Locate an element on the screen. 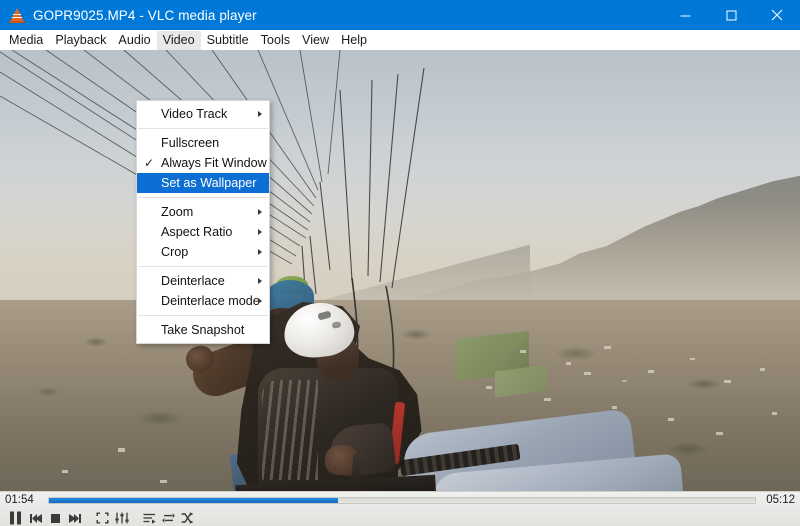 This screenshot has width=800, height=526. maximize-icon is located at coordinates (731, 15).